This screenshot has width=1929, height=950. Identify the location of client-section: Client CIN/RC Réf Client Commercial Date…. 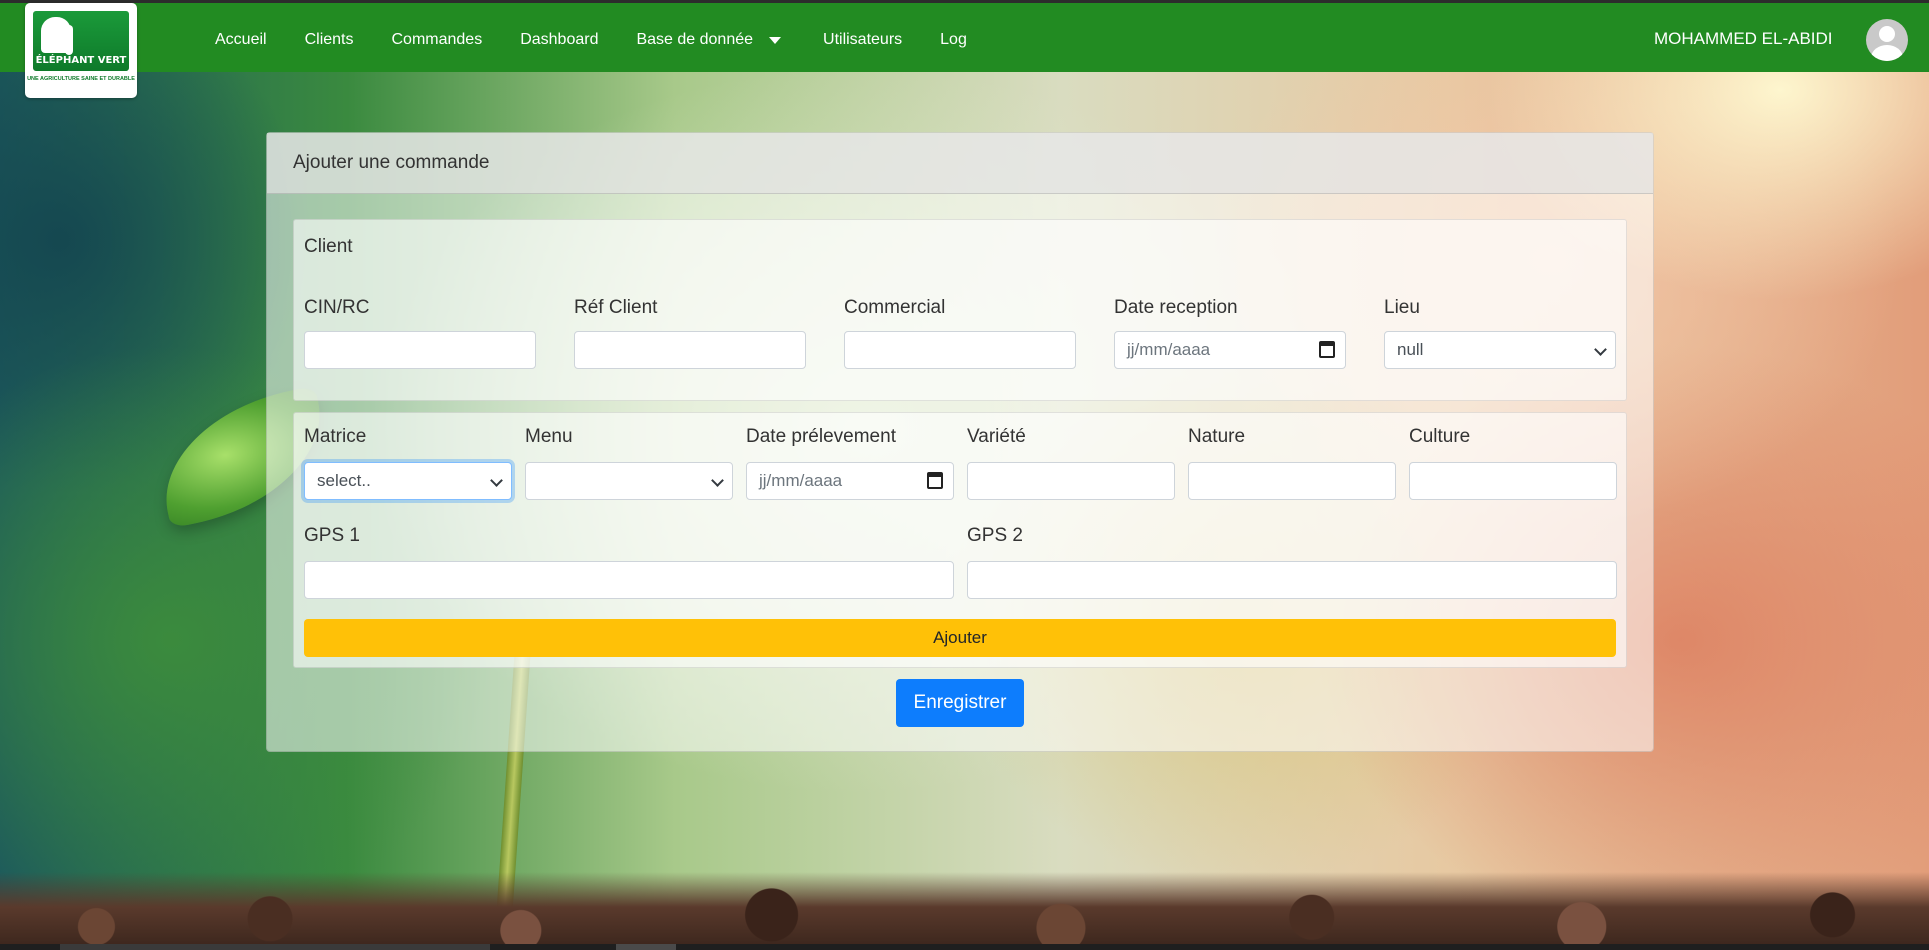
(960, 310).